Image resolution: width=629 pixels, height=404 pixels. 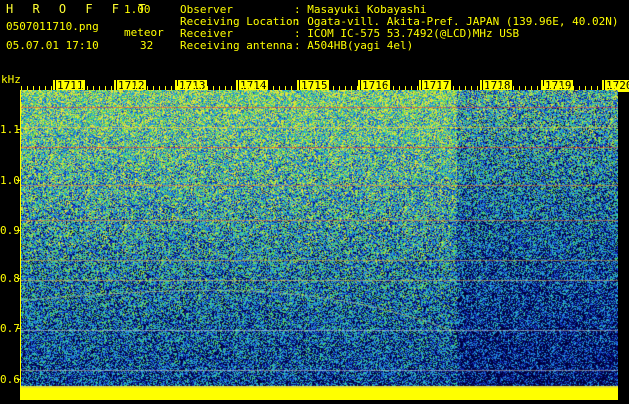 What do you see at coordinates (354, 45) in the screenshot?
I see `antenna-value: : A504HB(yagi 4el)` at bounding box center [354, 45].